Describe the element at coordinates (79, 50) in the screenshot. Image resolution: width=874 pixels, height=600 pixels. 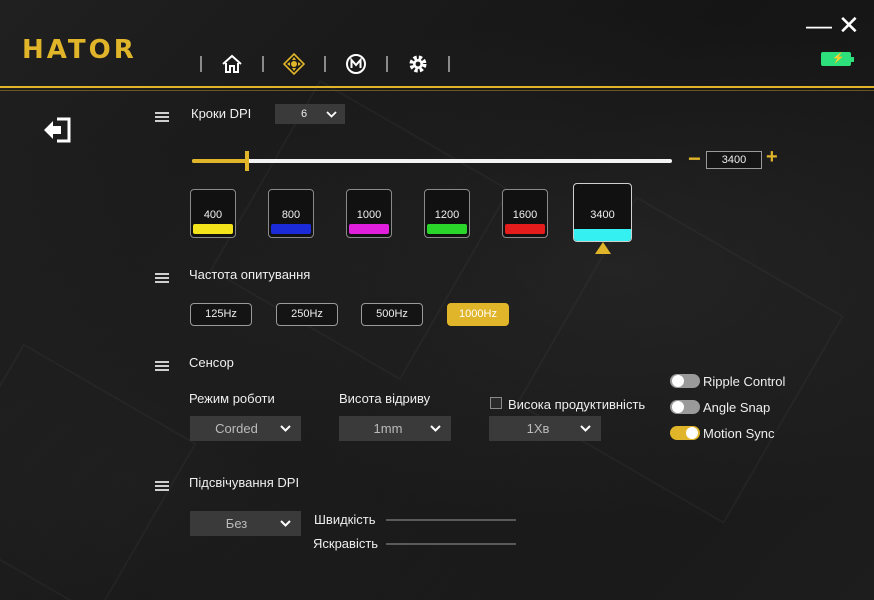
I see `hator-logo: HATOR` at that location.